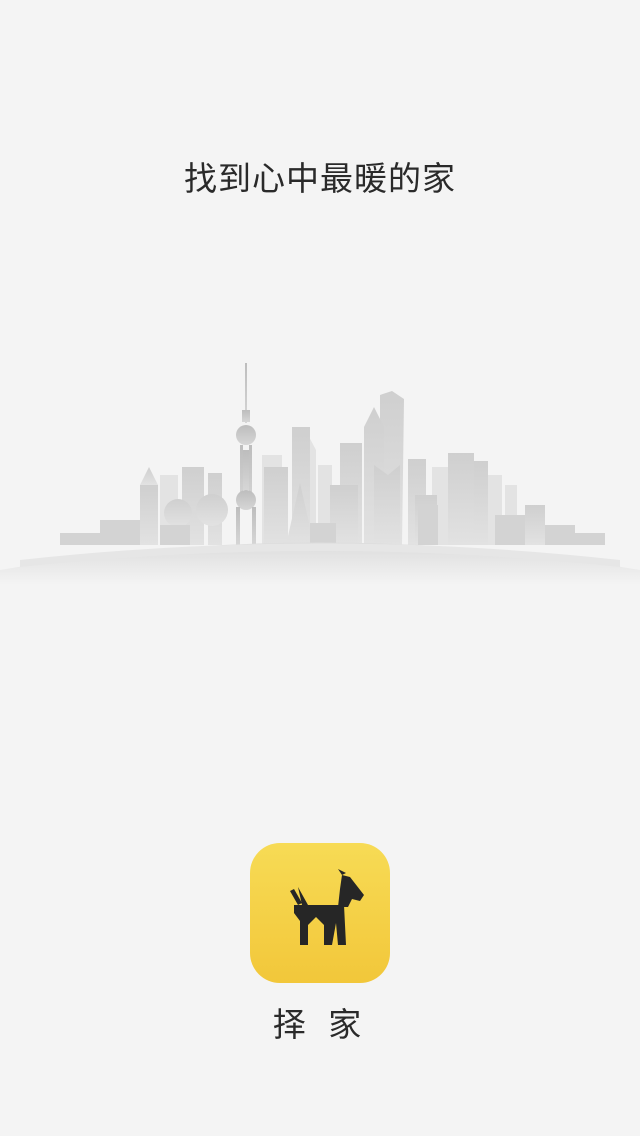  Describe the element at coordinates (320, 1024) in the screenshot. I see `app-name: 择 家` at that location.